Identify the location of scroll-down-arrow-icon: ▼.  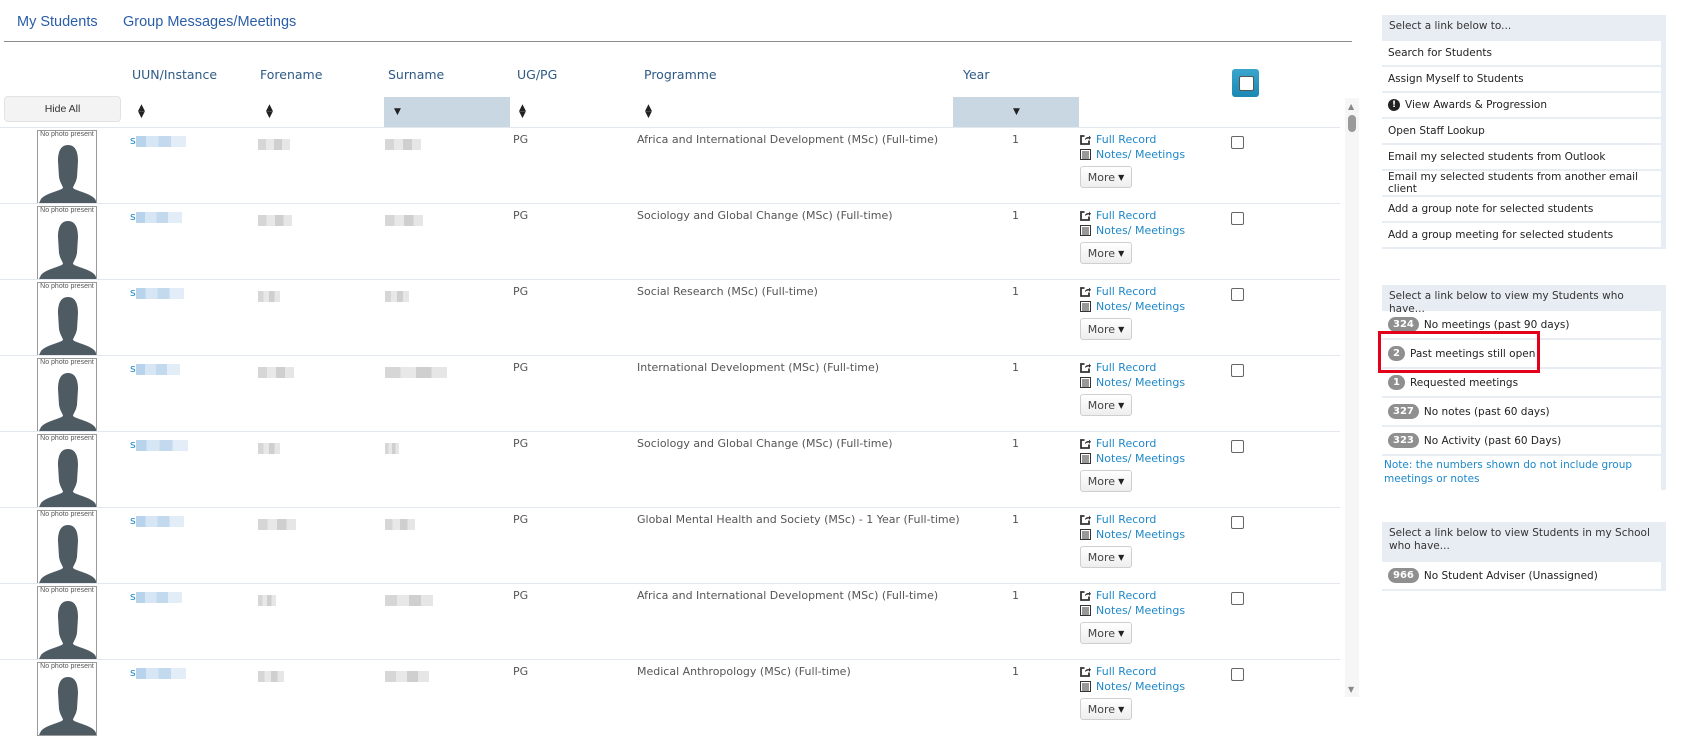
(1351, 689).